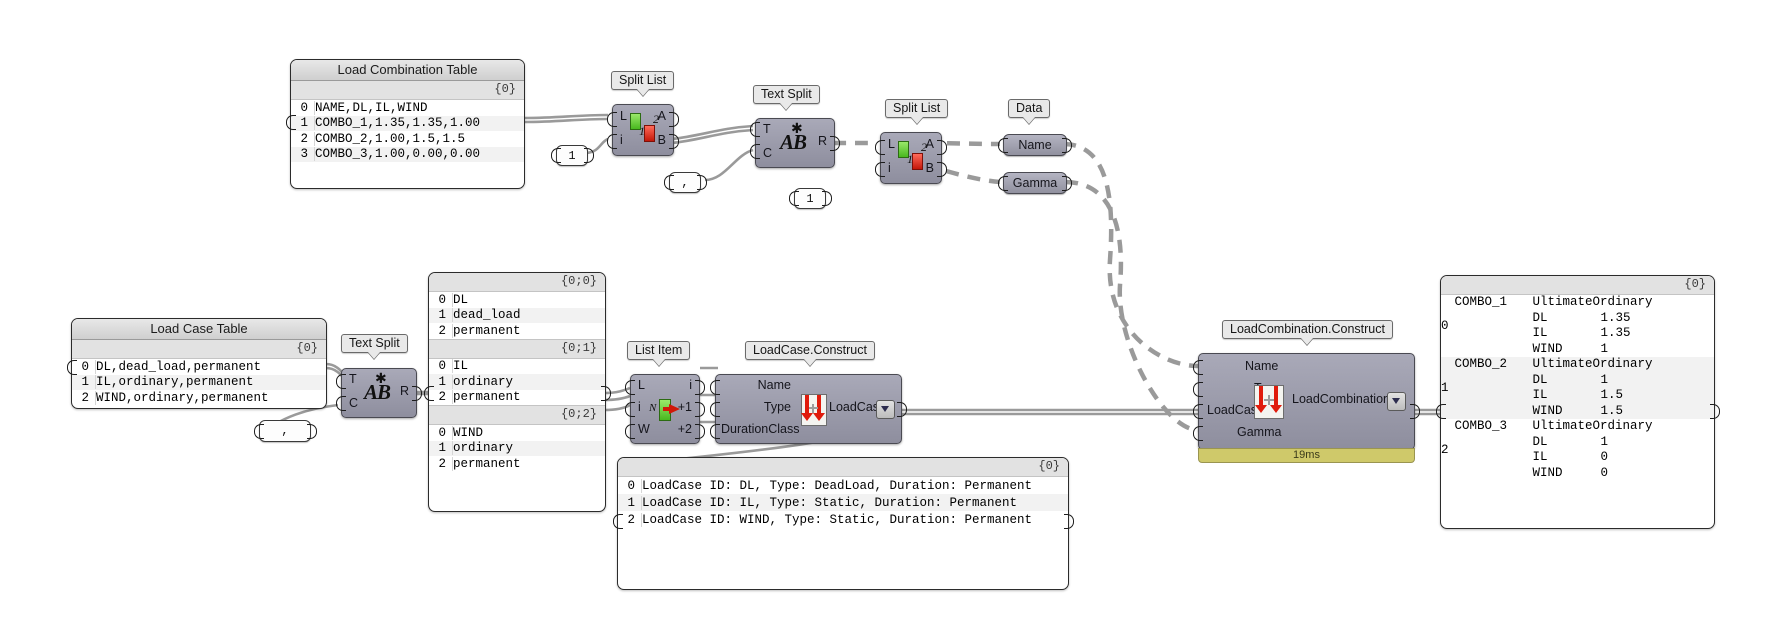 The height and width of the screenshot is (639, 1783). I want to click on table-row: 1 COMBO_1,1.35,1.35,1.00, so click(407, 123).